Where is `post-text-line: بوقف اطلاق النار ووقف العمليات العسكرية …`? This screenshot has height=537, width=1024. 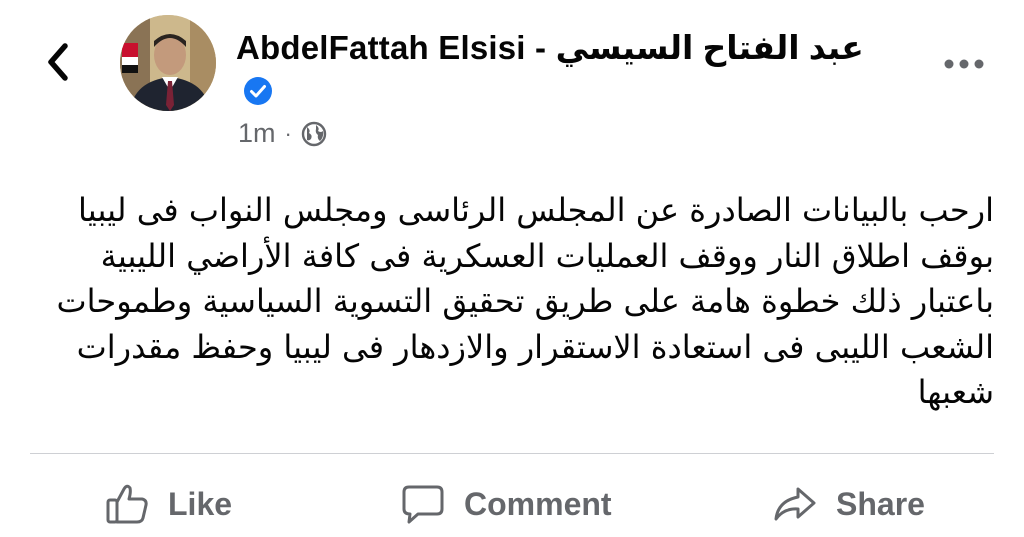
post-text-line: بوقف اطلاق النار ووقف العمليات العسكرية … is located at coordinates (547, 255).